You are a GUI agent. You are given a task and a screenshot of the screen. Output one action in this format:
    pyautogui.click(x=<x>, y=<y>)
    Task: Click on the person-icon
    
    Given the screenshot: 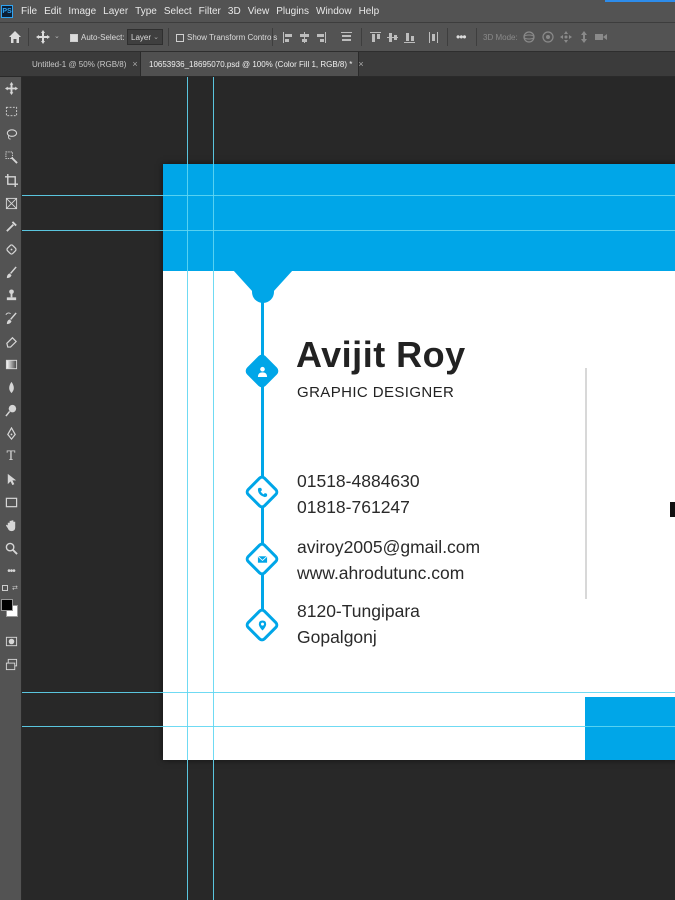 What is the action you would take?
    pyautogui.click(x=262, y=371)
    